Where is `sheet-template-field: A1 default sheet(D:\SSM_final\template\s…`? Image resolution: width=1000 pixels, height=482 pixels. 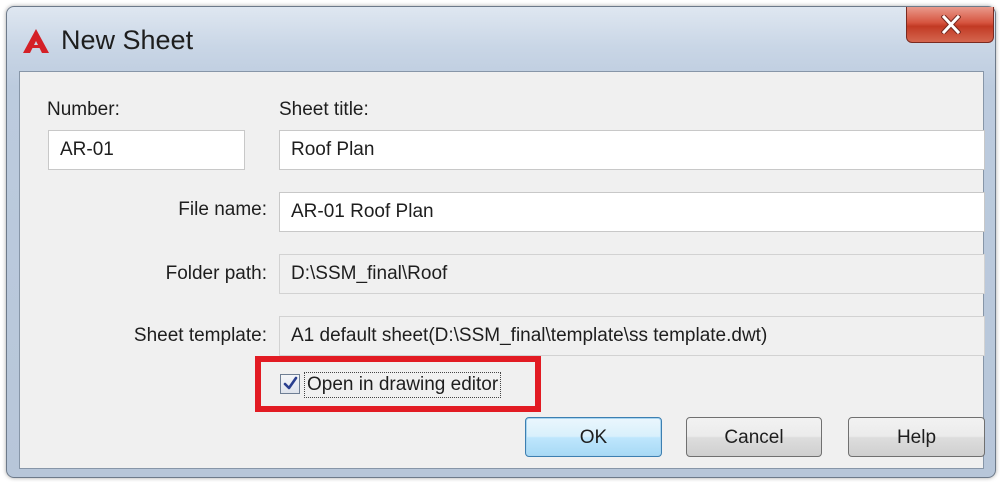 sheet-template-field: A1 default sheet(D:\SSM_final\template\s… is located at coordinates (632, 336).